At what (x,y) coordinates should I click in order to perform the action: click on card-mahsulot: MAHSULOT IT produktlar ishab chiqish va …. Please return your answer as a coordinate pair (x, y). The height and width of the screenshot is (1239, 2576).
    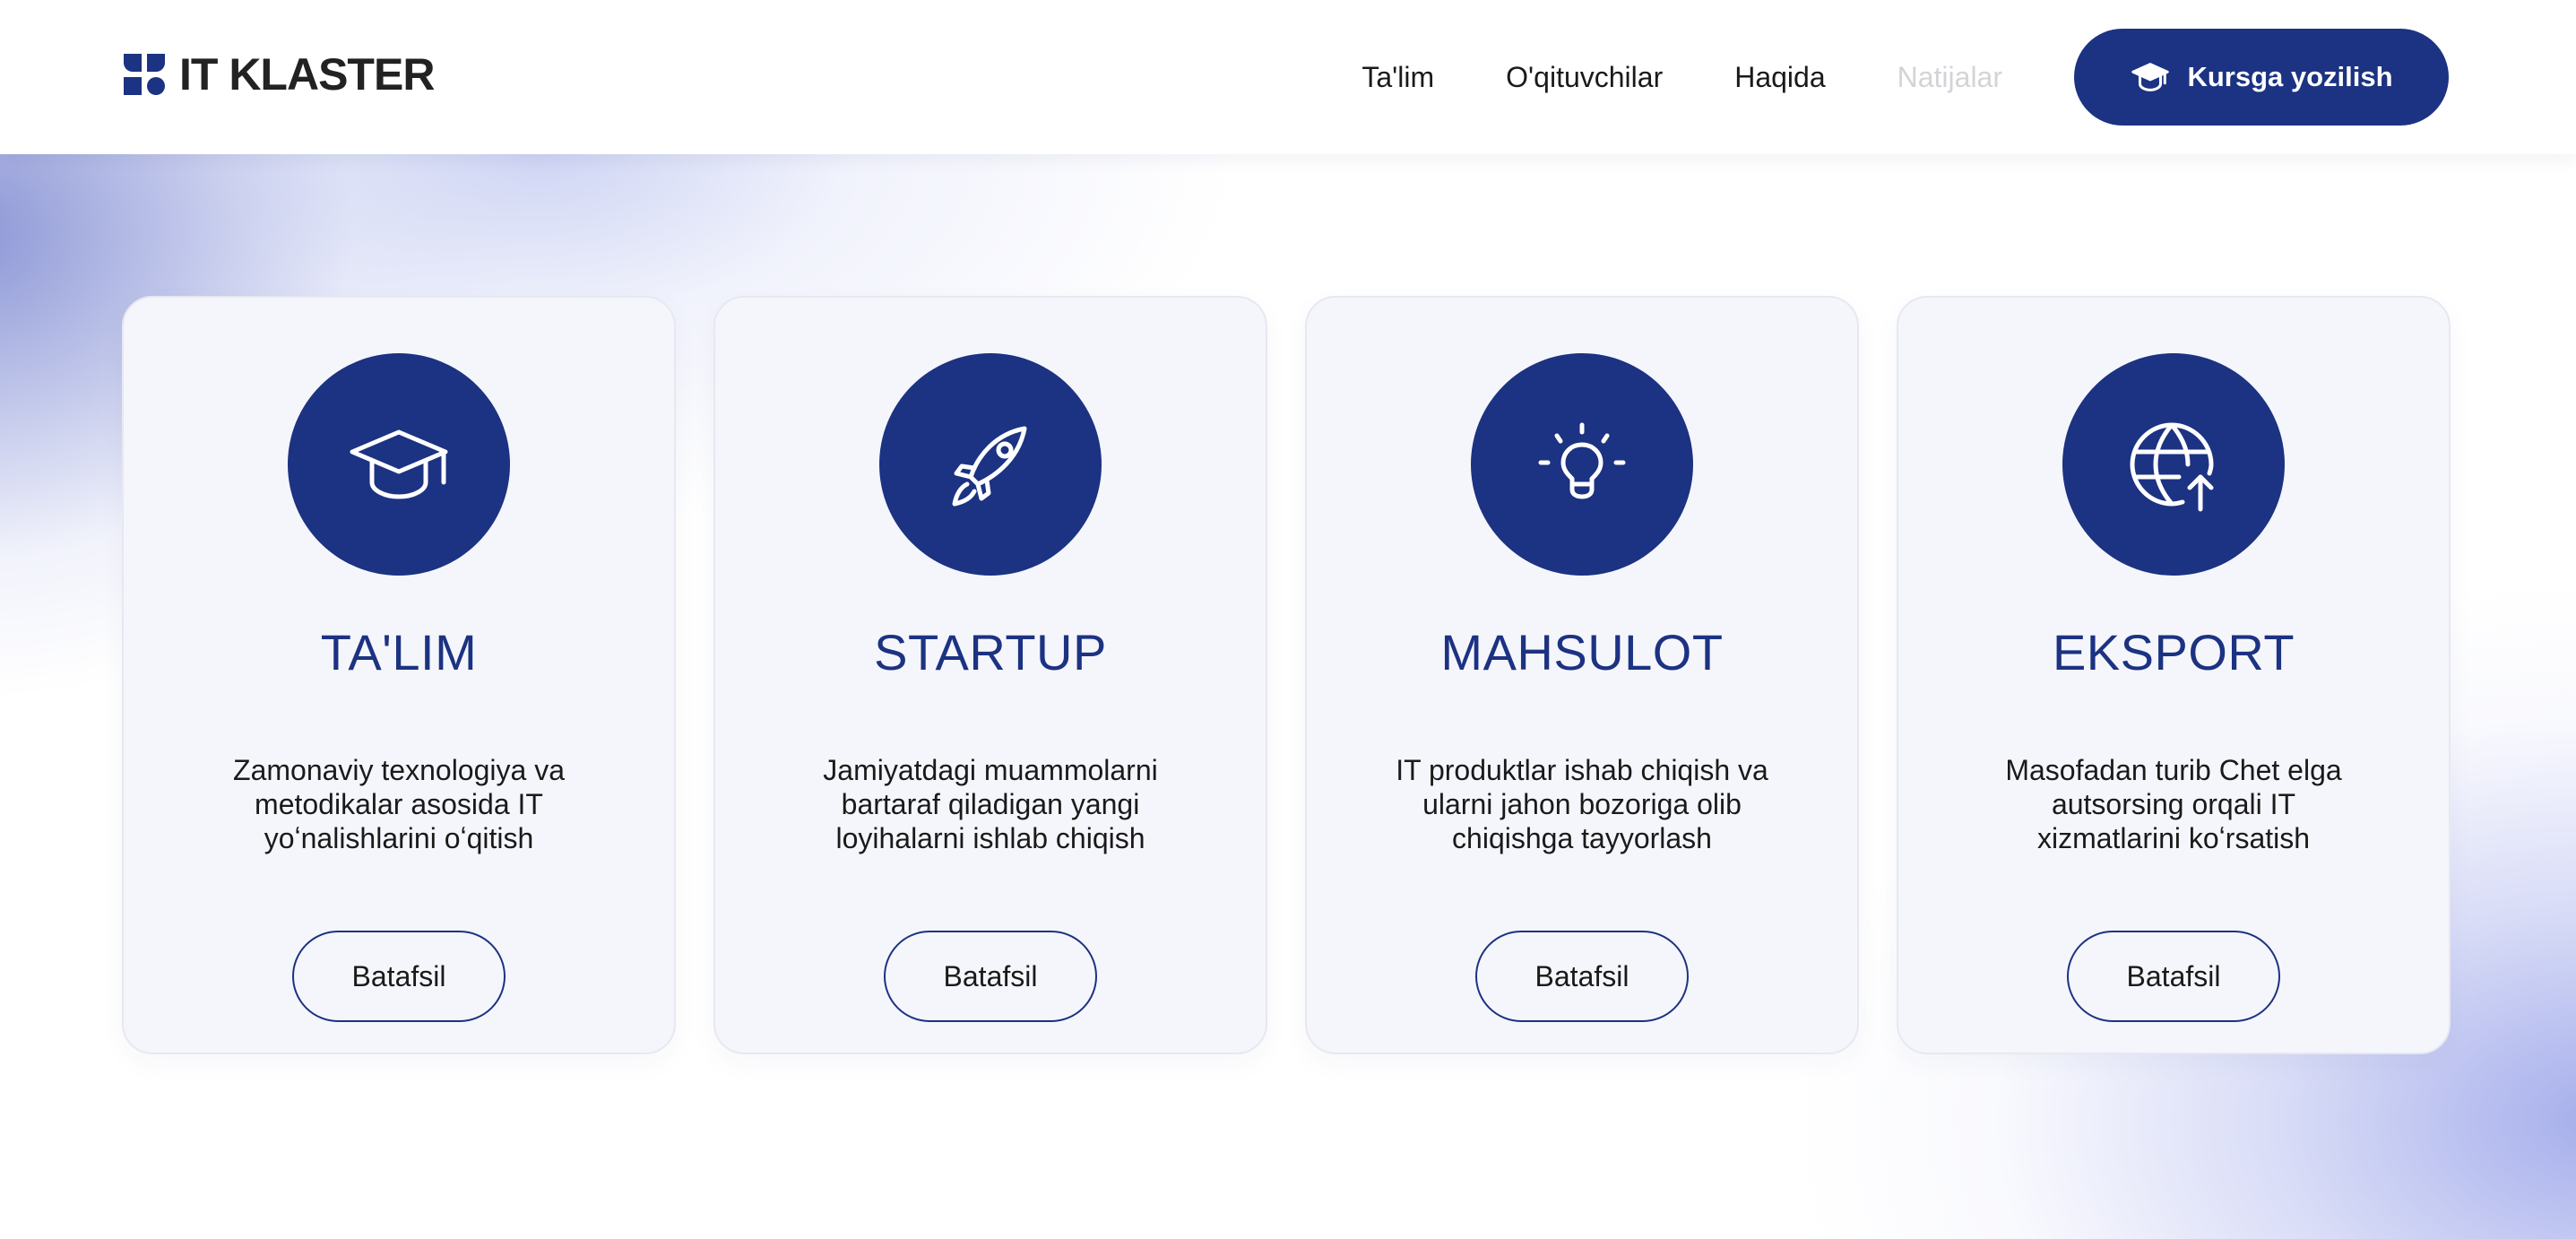
    Looking at the image, I should click on (1582, 675).